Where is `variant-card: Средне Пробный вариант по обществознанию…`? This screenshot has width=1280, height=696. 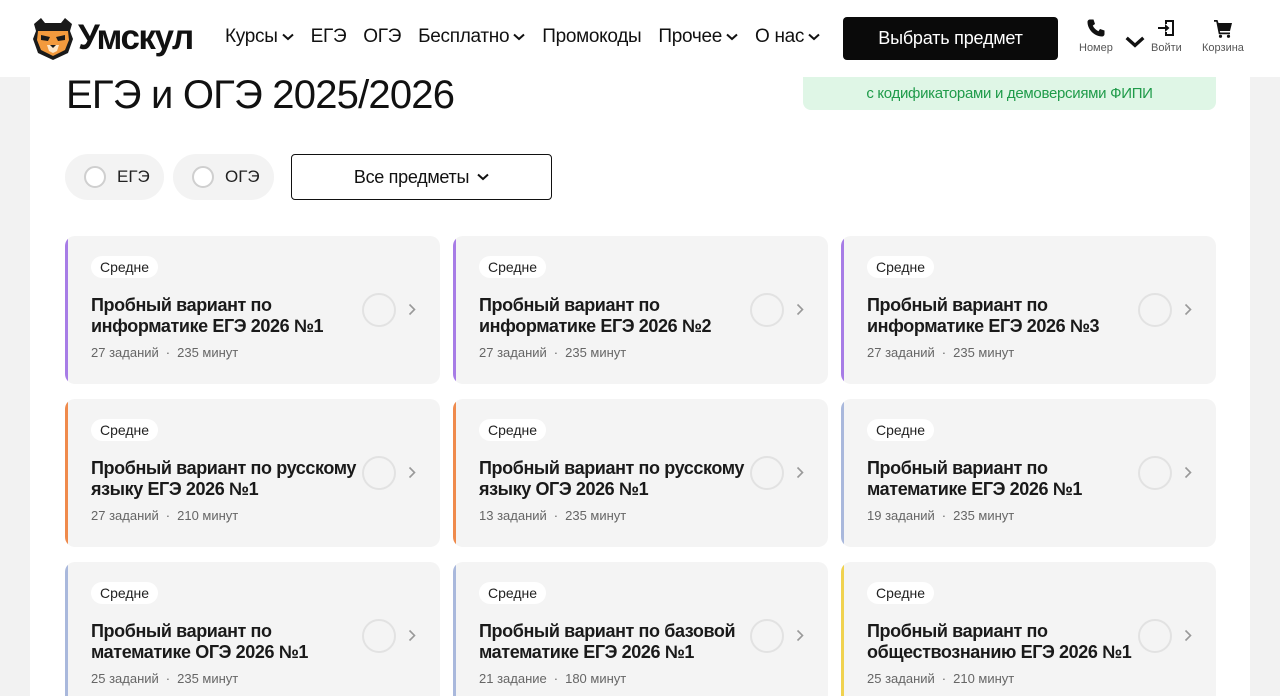 variant-card: Средне Пробный вариант по обществознанию… is located at coordinates (1028, 629).